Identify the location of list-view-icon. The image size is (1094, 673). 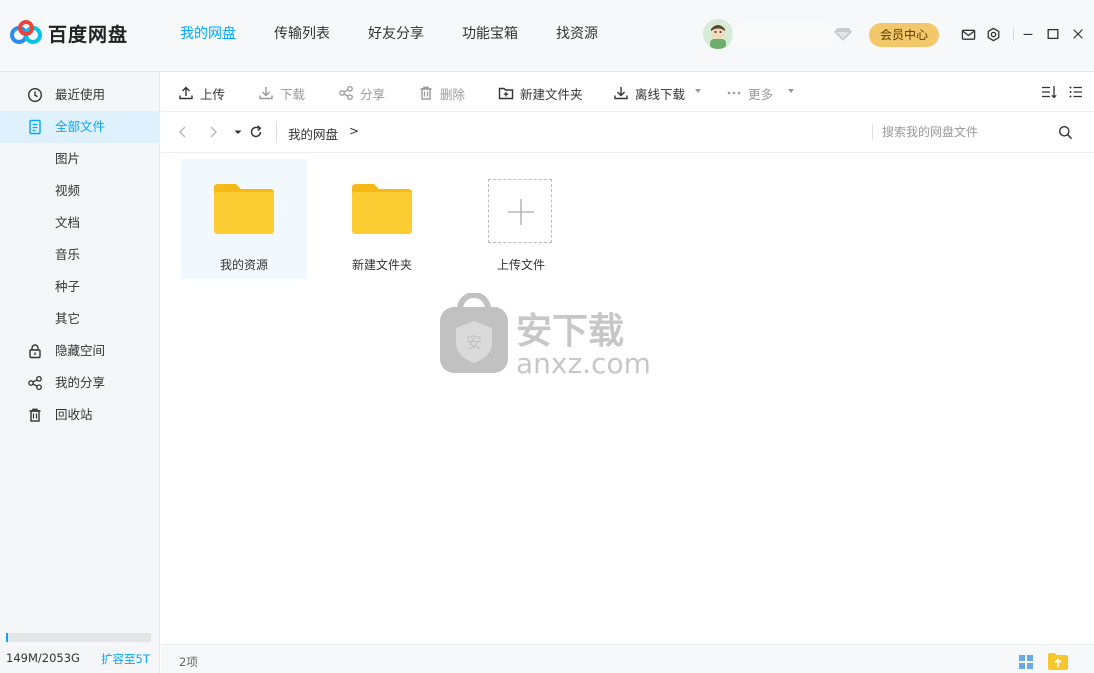
(1076, 92).